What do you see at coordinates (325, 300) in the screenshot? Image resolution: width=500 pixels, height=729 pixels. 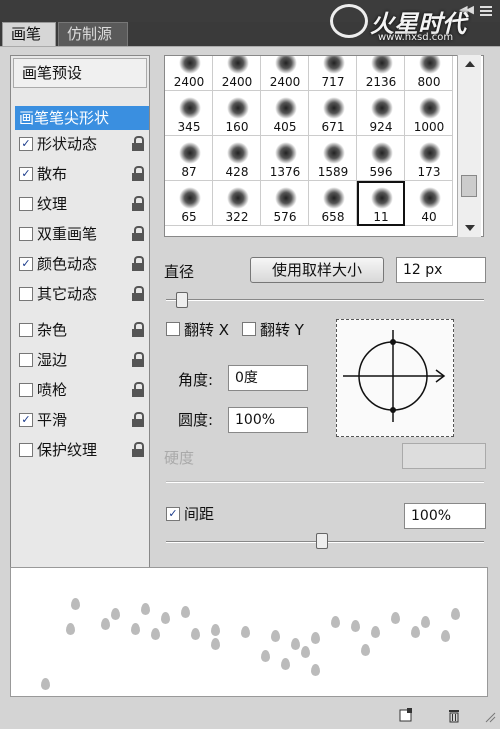 I see `diameter-slider-track` at bounding box center [325, 300].